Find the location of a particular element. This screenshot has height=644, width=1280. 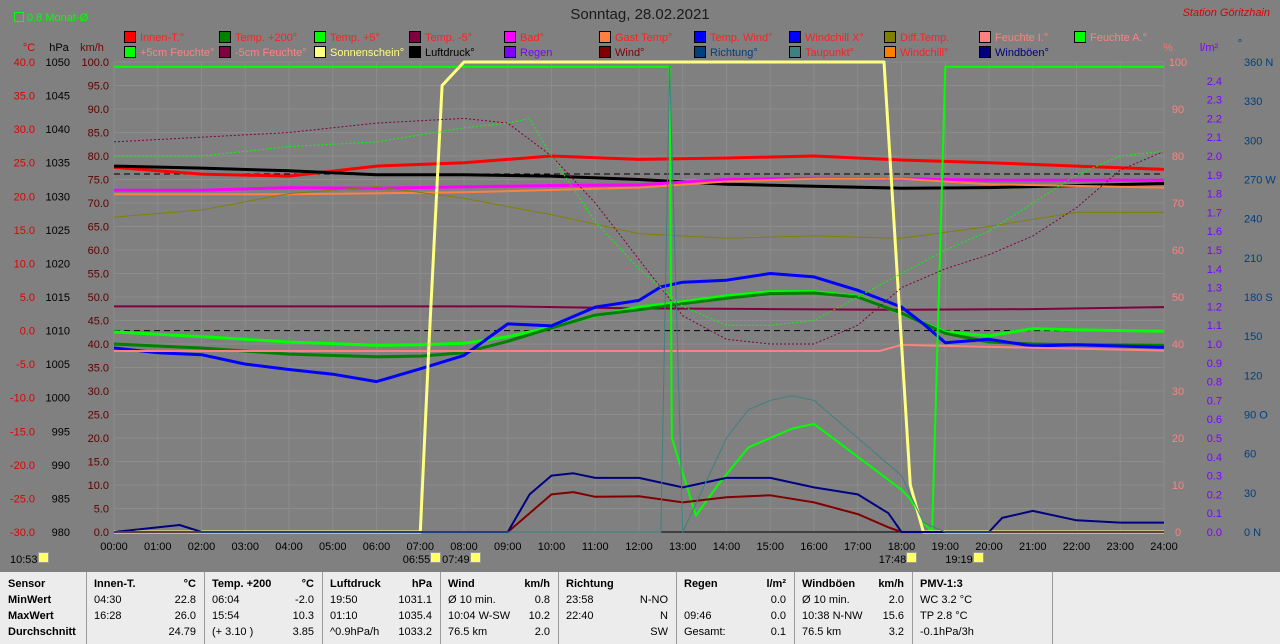

stats-cell-left: 23:58 is located at coordinates (580, 600).